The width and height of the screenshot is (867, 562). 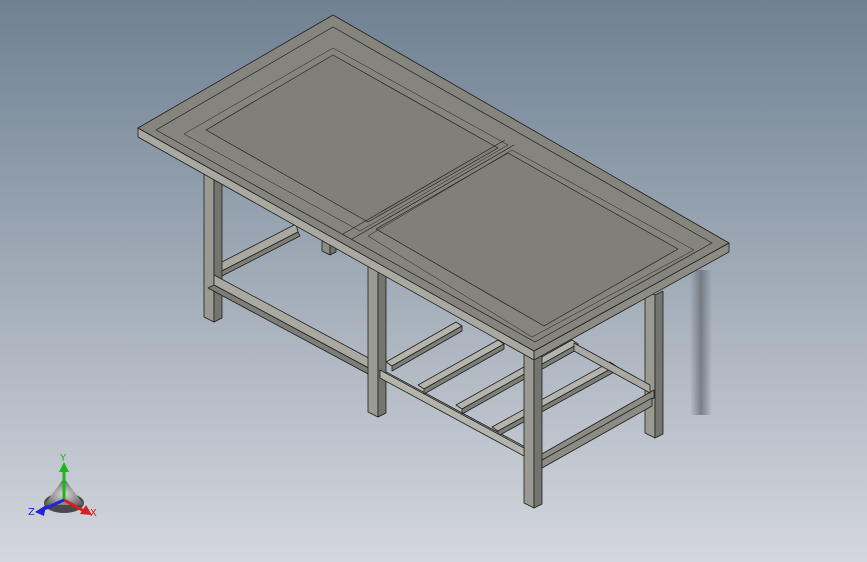 I want to click on table-leg-middle, so click(x=377, y=341).